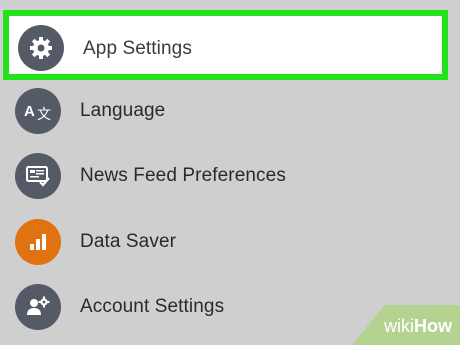  I want to click on menu-item-label: Account Settings, so click(152, 306).